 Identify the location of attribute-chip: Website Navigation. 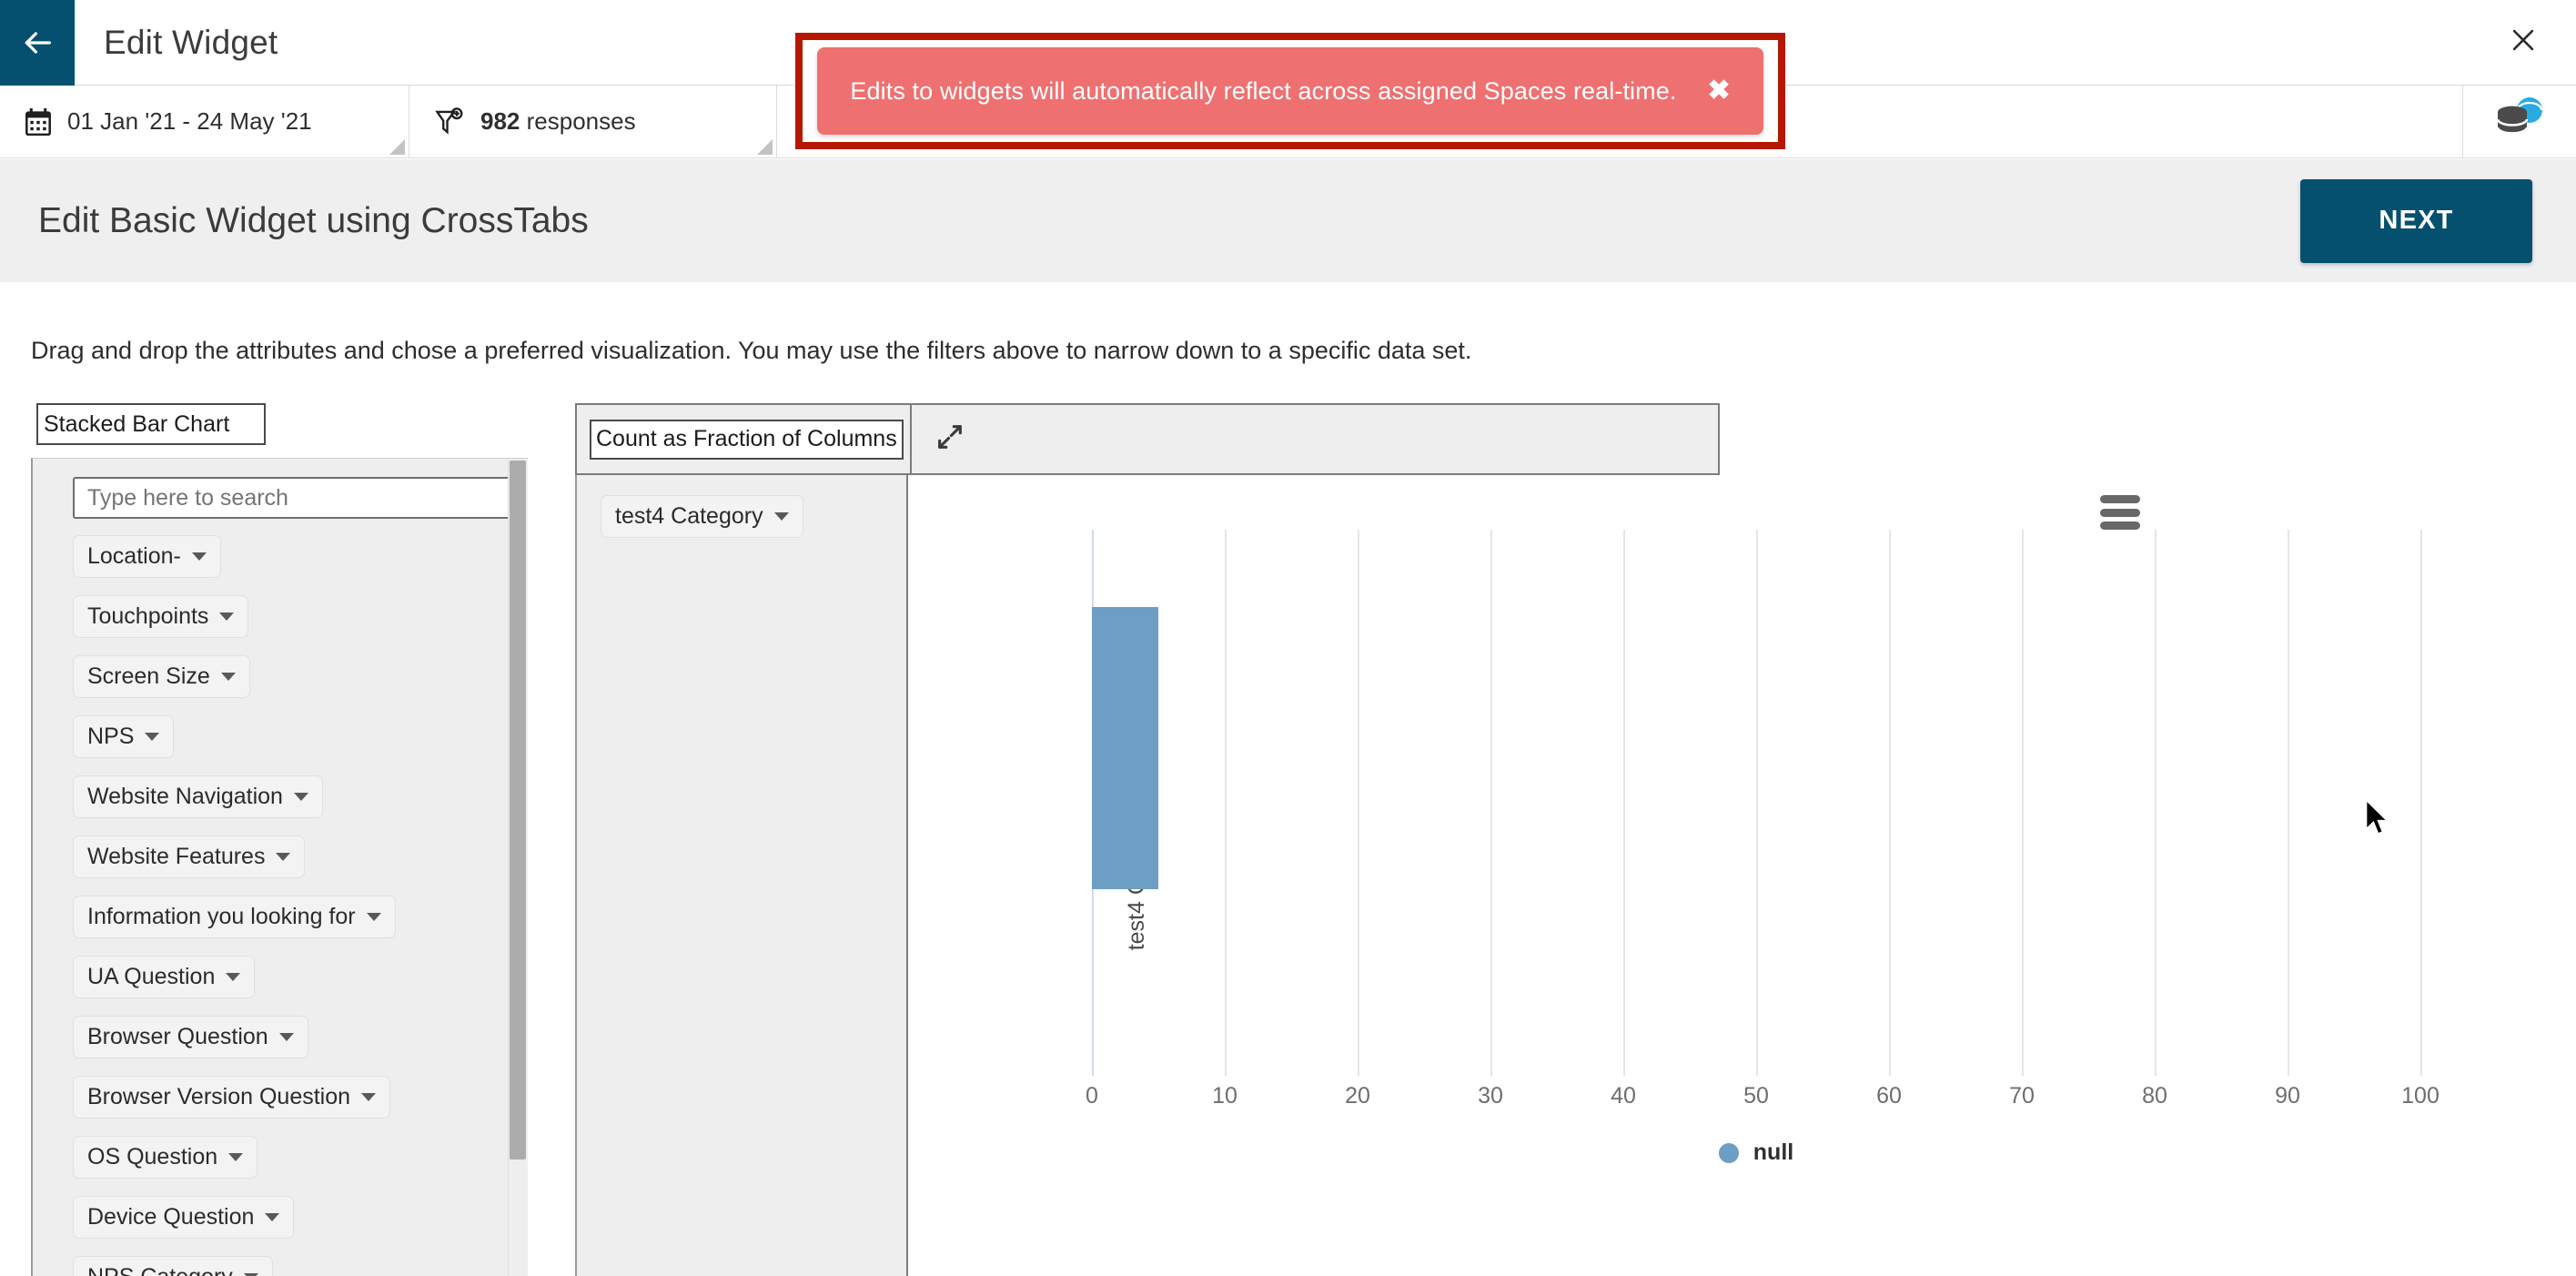
(198, 796).